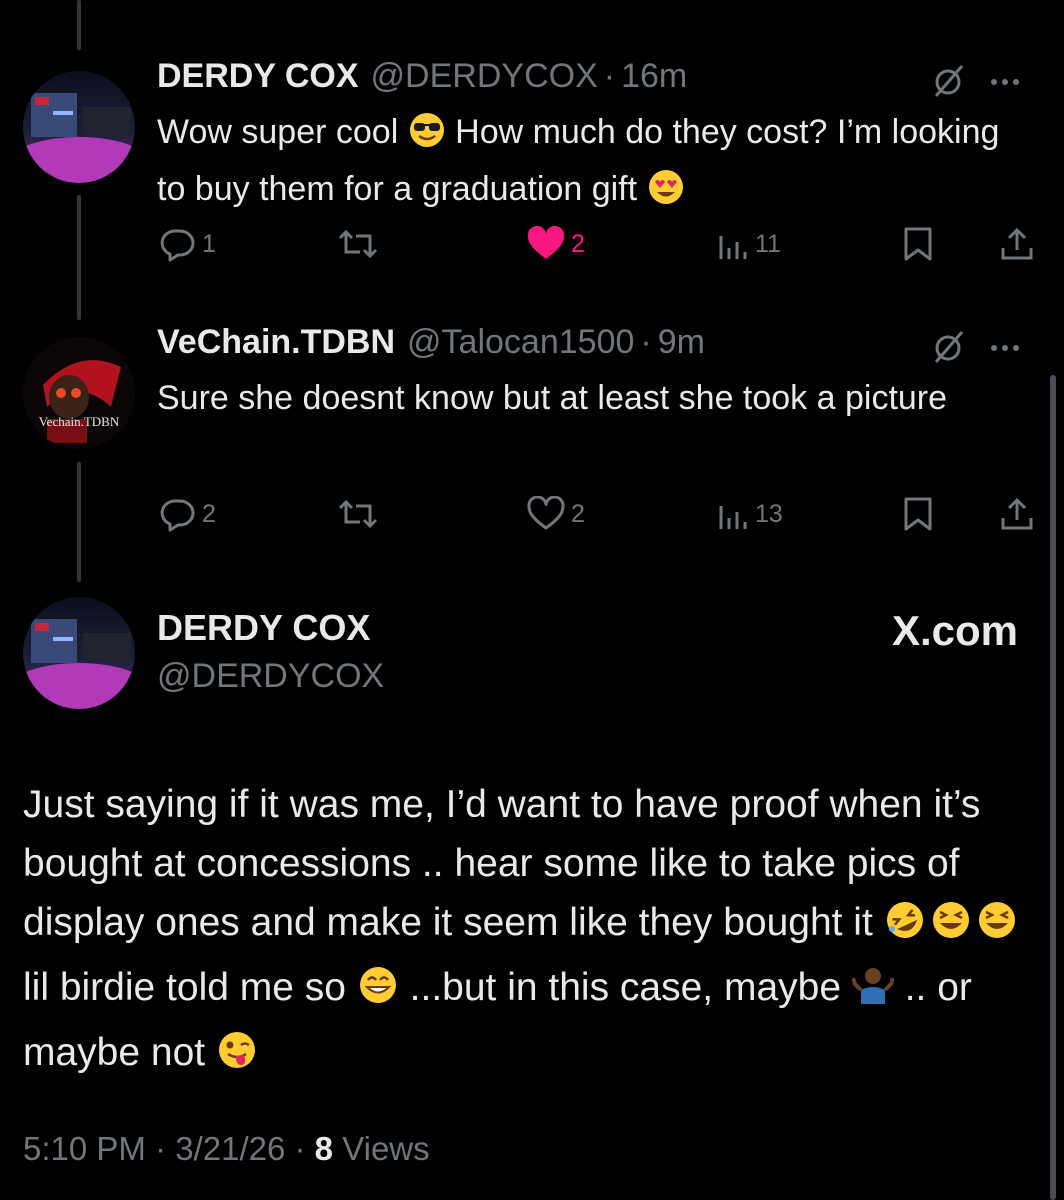  Describe the element at coordinates (427, 137) in the screenshot. I see `sunglasses-face-icon` at that location.